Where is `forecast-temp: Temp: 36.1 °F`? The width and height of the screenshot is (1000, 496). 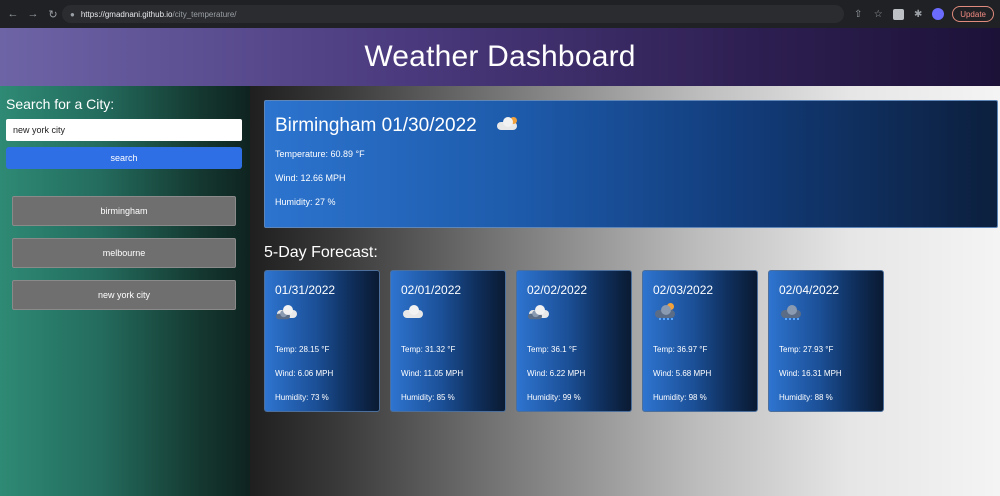 forecast-temp: Temp: 36.1 °F is located at coordinates (552, 349).